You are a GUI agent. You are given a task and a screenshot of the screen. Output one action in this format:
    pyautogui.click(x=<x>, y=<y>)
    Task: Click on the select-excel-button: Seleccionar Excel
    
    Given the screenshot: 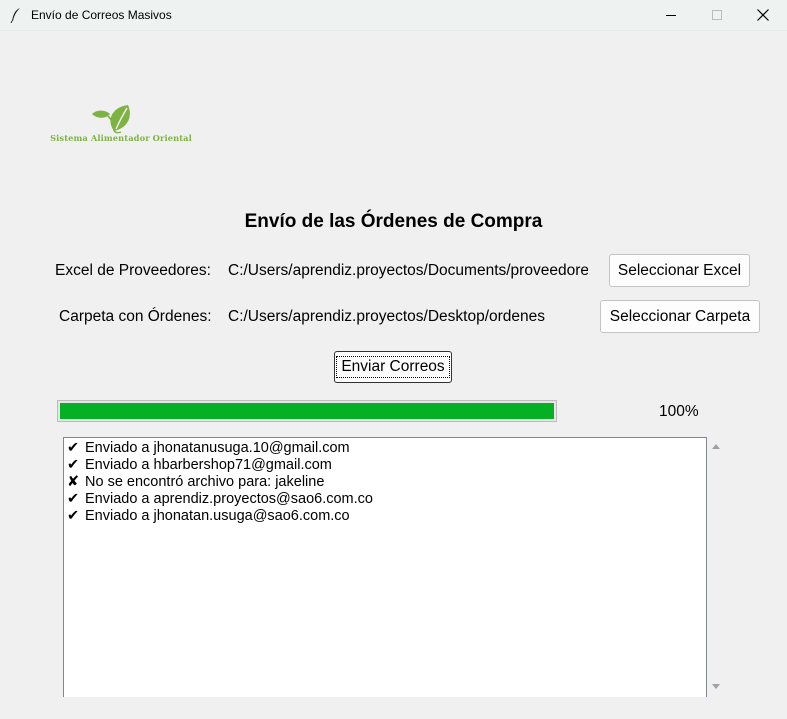 What is the action you would take?
    pyautogui.click(x=679, y=270)
    